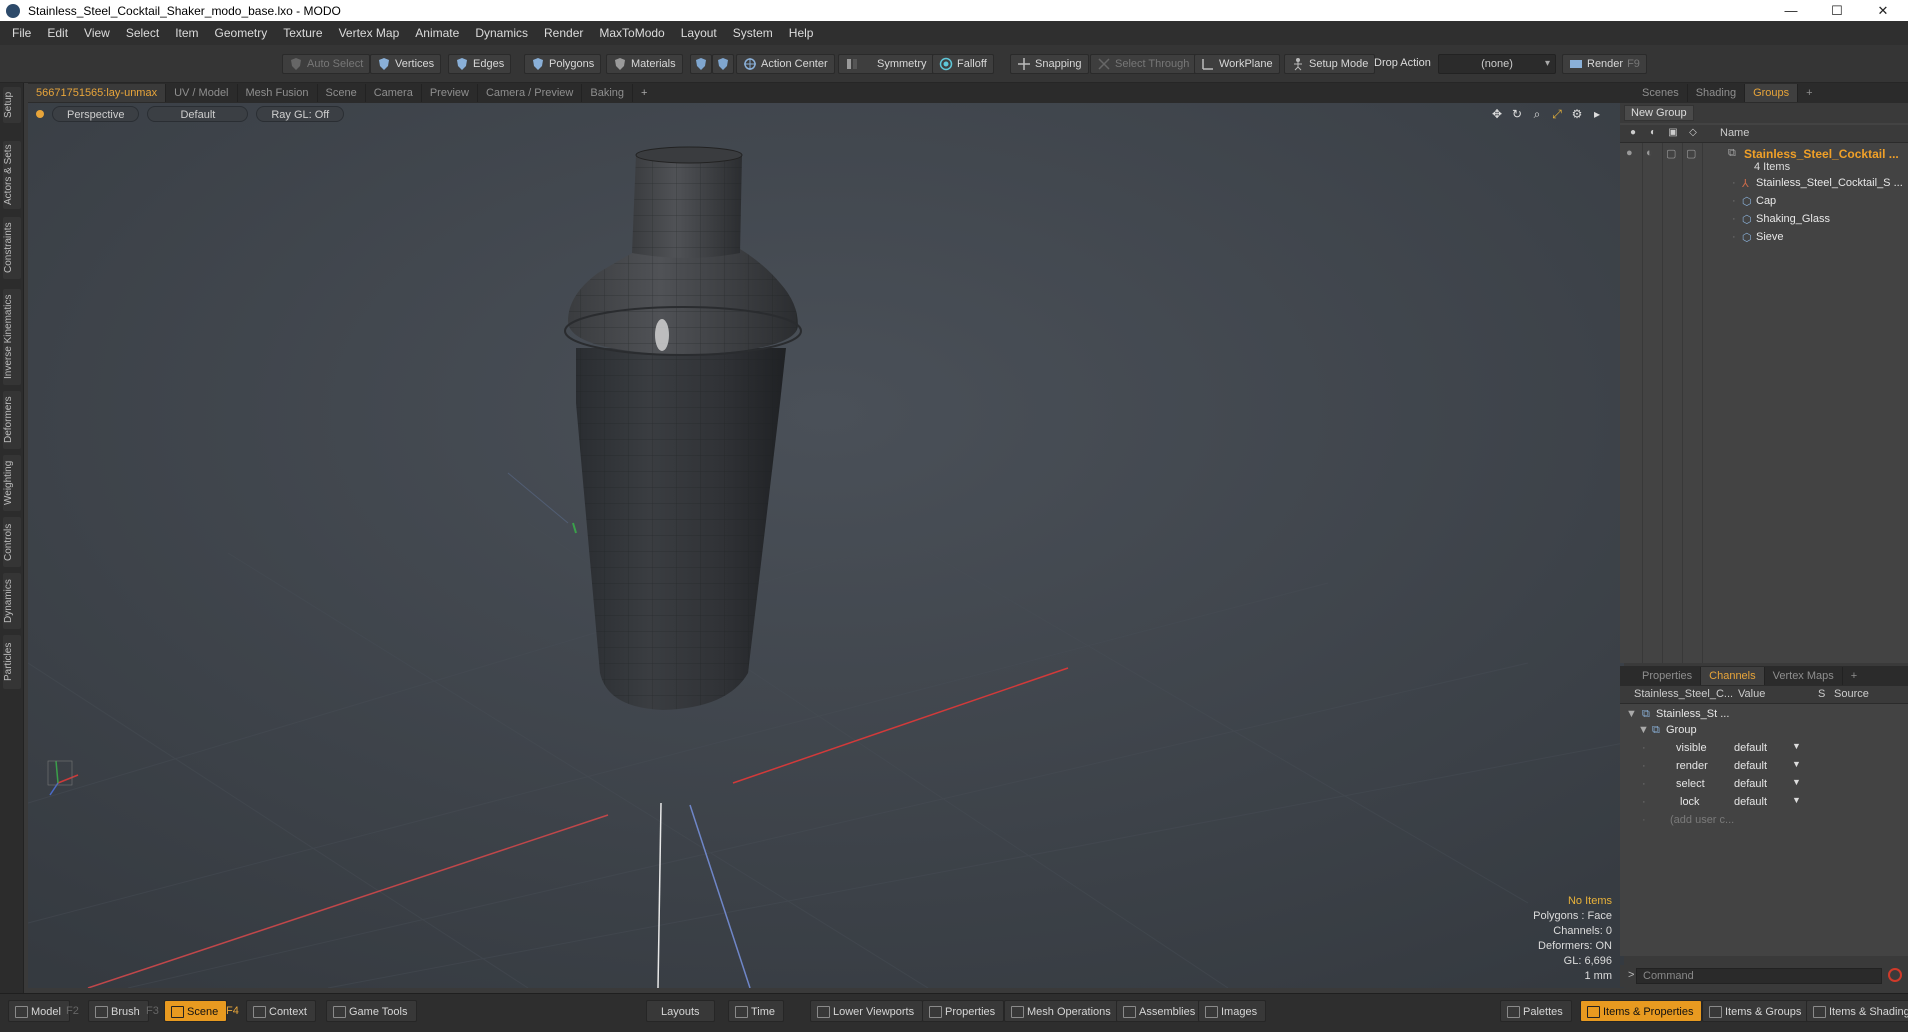 Image resolution: width=1908 pixels, height=1032 pixels. Describe the element at coordinates (97, 93) in the screenshot. I see `tab-lay-unmax: 56671751565:lay-unmax` at that location.